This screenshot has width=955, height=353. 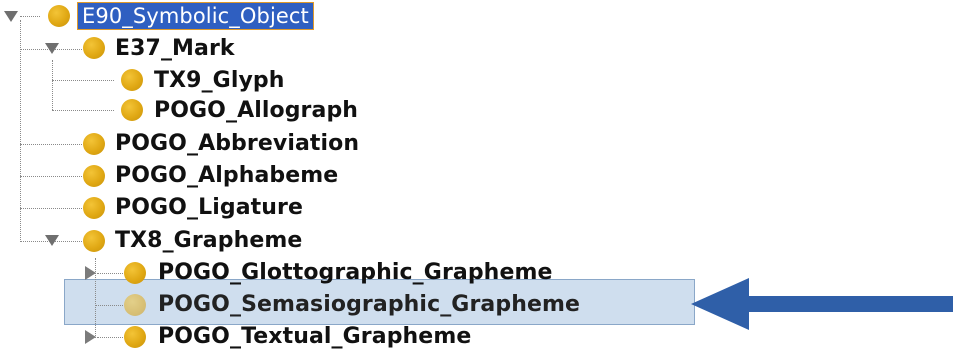 I want to click on tree-item-e37-mark: E37_Mark, so click(x=175, y=49).